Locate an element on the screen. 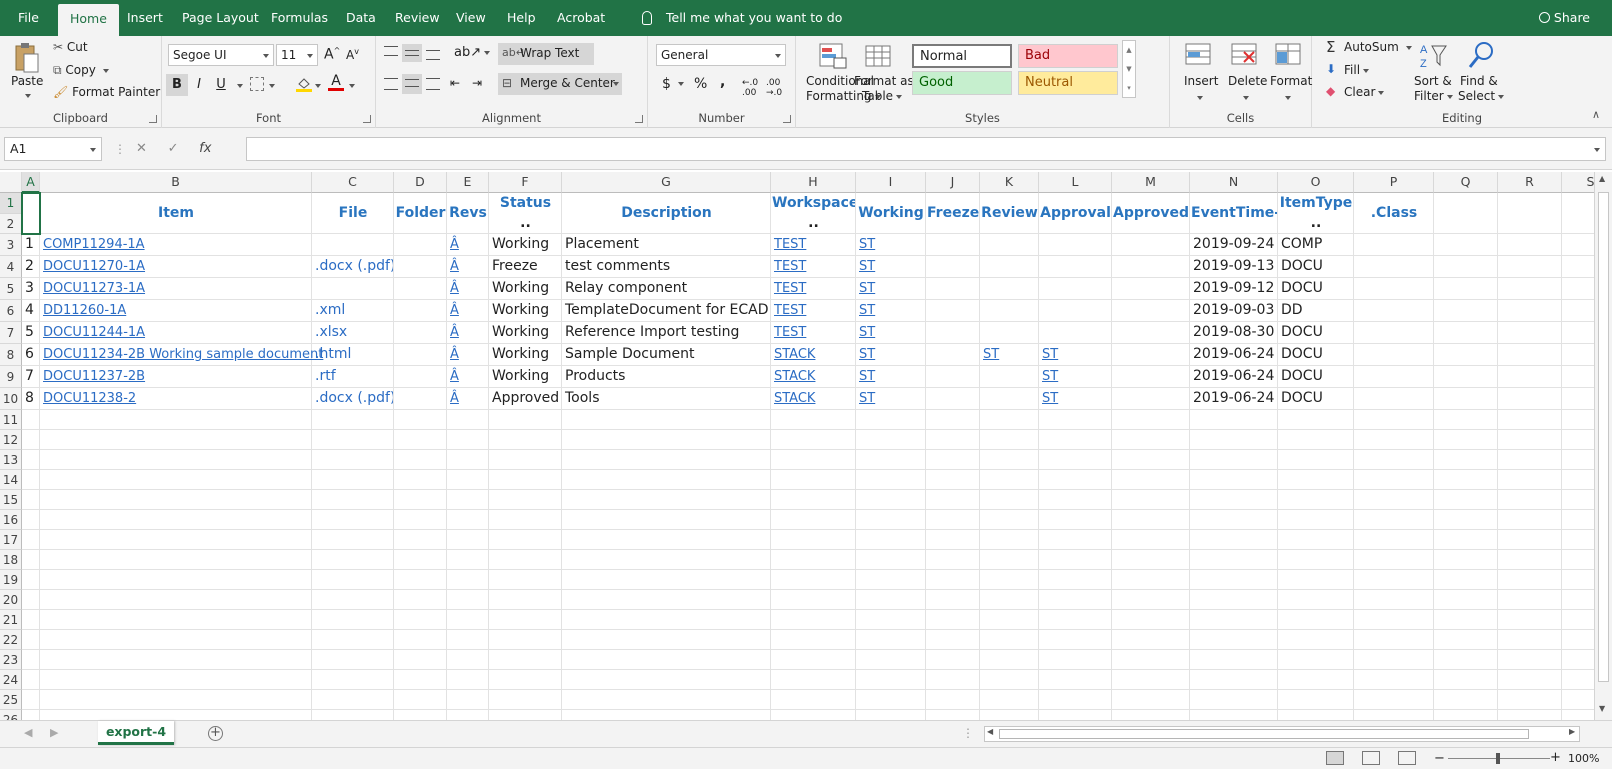 The image size is (1612, 769). increase-font-icon: A^ is located at coordinates (332, 54).